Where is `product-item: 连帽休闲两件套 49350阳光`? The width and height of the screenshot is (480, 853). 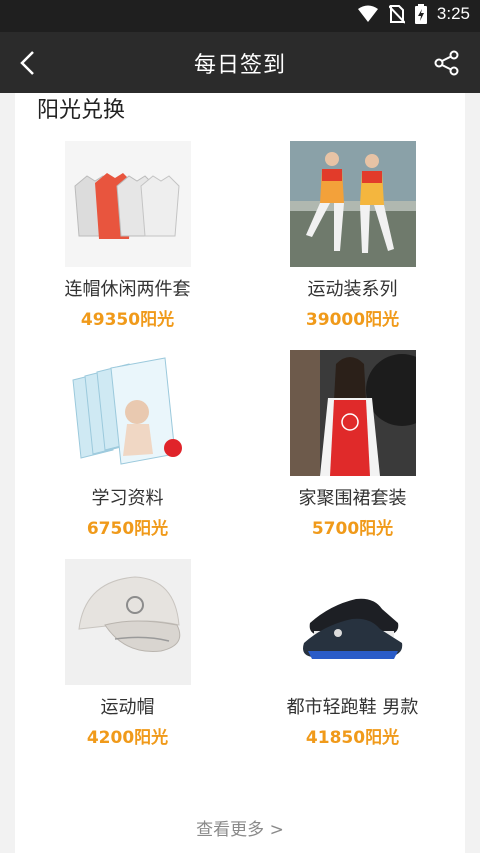
product-item: 连帽休闲两件套 49350阳光 is located at coordinates (127, 236).